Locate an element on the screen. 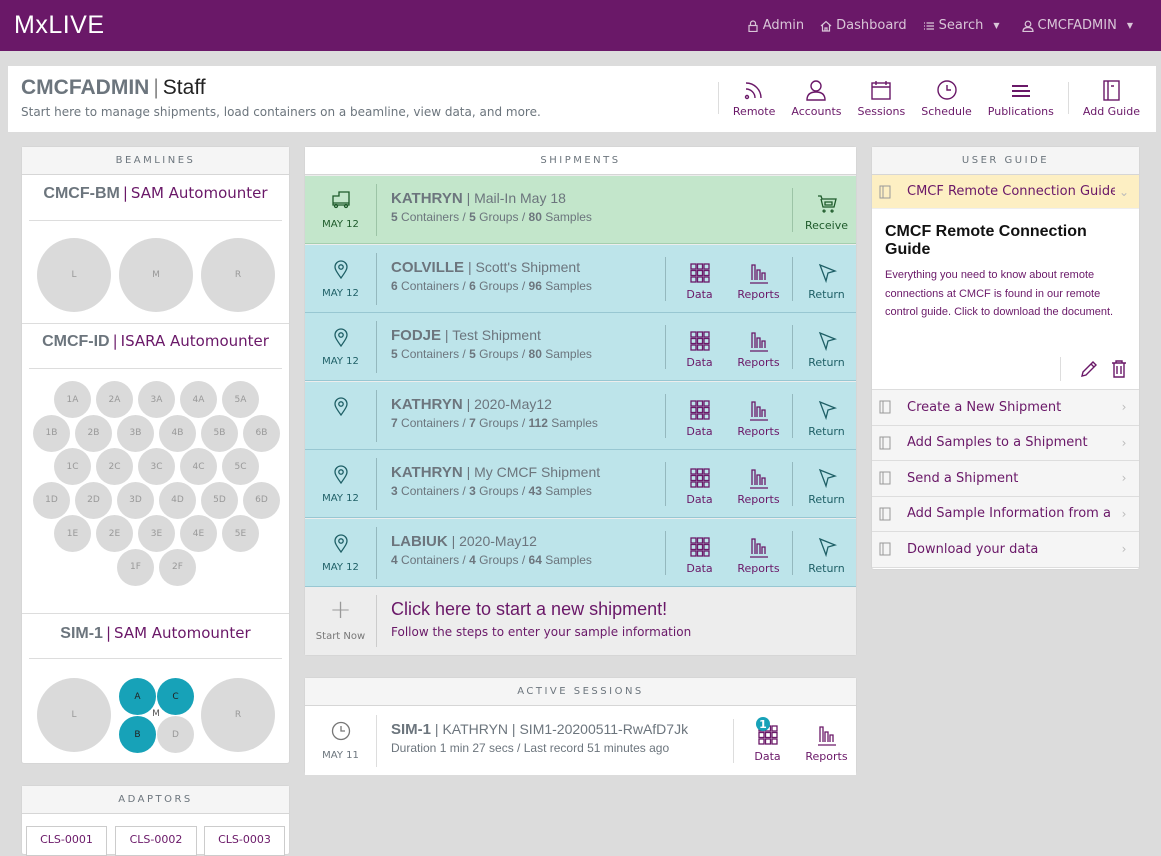 Image resolution: width=1161 pixels, height=856 pixels. nav-user: CMCFADMIN ▼ is located at coordinates (1077, 25).